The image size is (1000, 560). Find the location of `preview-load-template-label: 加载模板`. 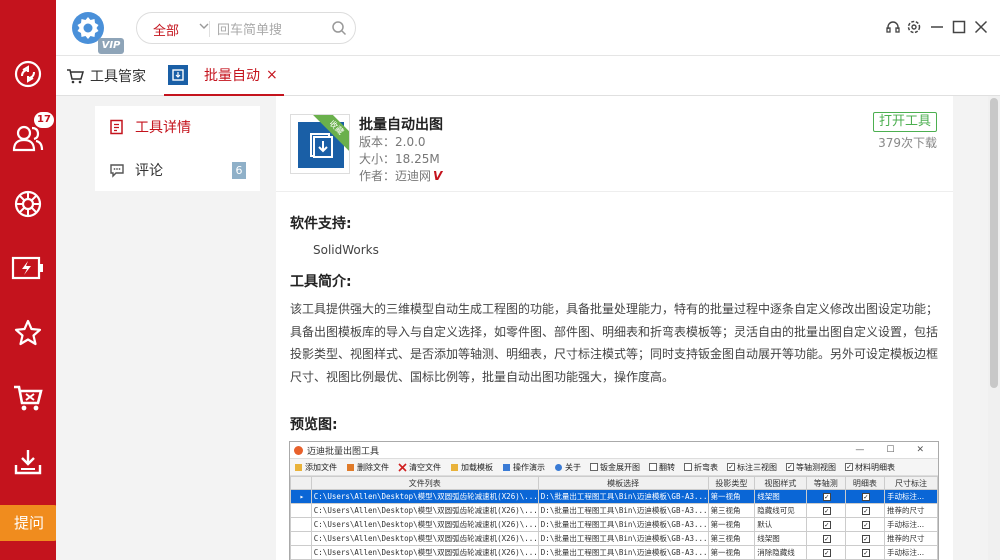

preview-load-template-label: 加载模板 is located at coordinates (477, 467).